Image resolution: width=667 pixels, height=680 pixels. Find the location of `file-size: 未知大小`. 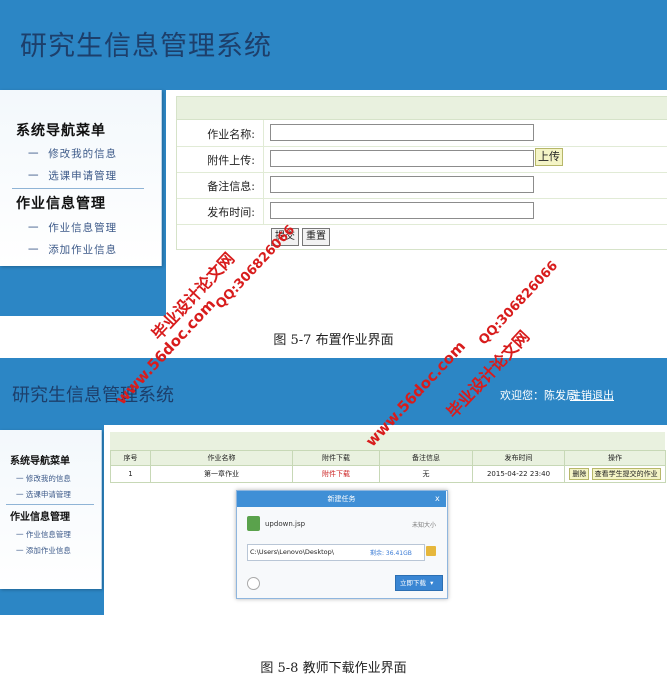

file-size: 未知大小 is located at coordinates (424, 525).